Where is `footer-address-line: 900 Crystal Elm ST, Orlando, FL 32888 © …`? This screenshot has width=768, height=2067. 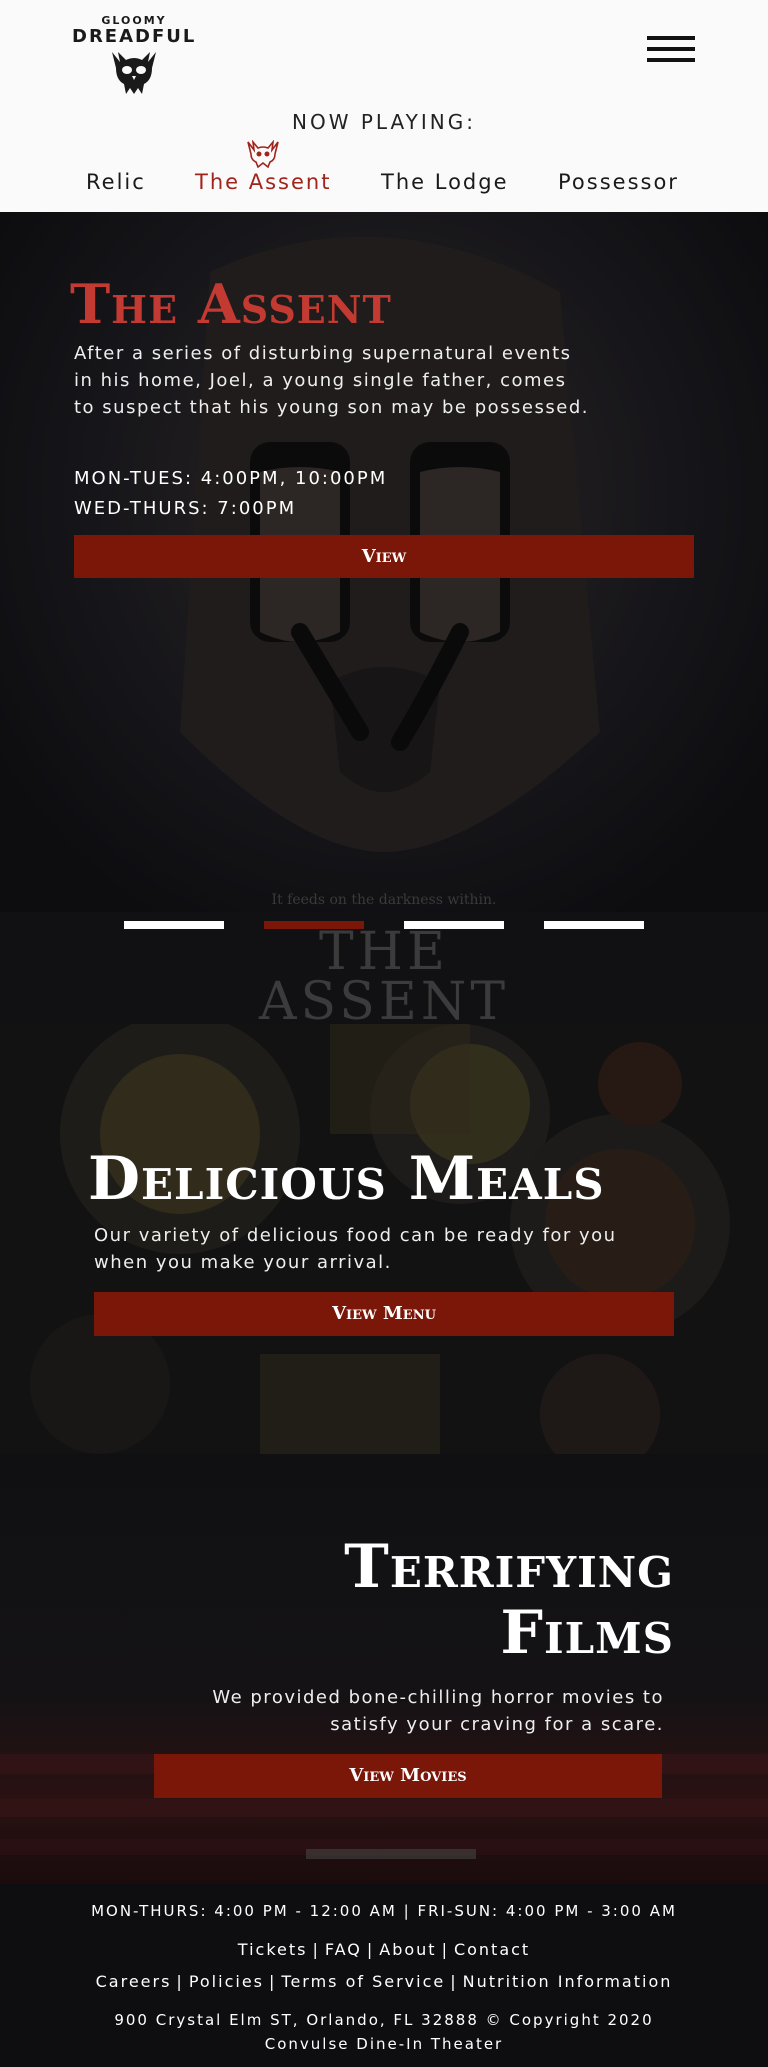
footer-address-line: 900 Crystal Elm ST, Orlando, FL 32888 © … is located at coordinates (384, 2020).